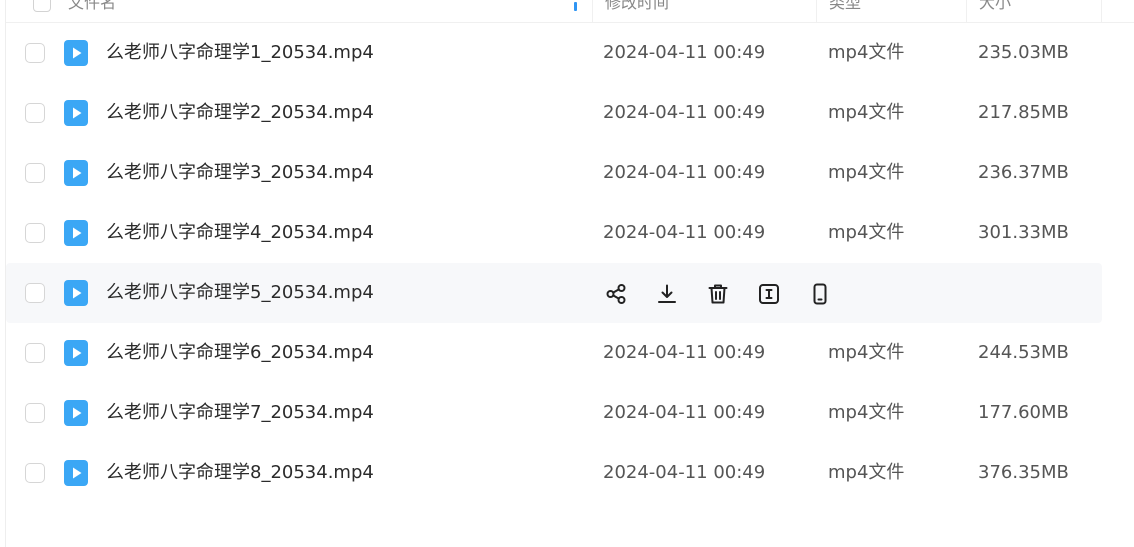 This screenshot has width=1134, height=547. I want to click on sort-indicator-icon, so click(575, 6).